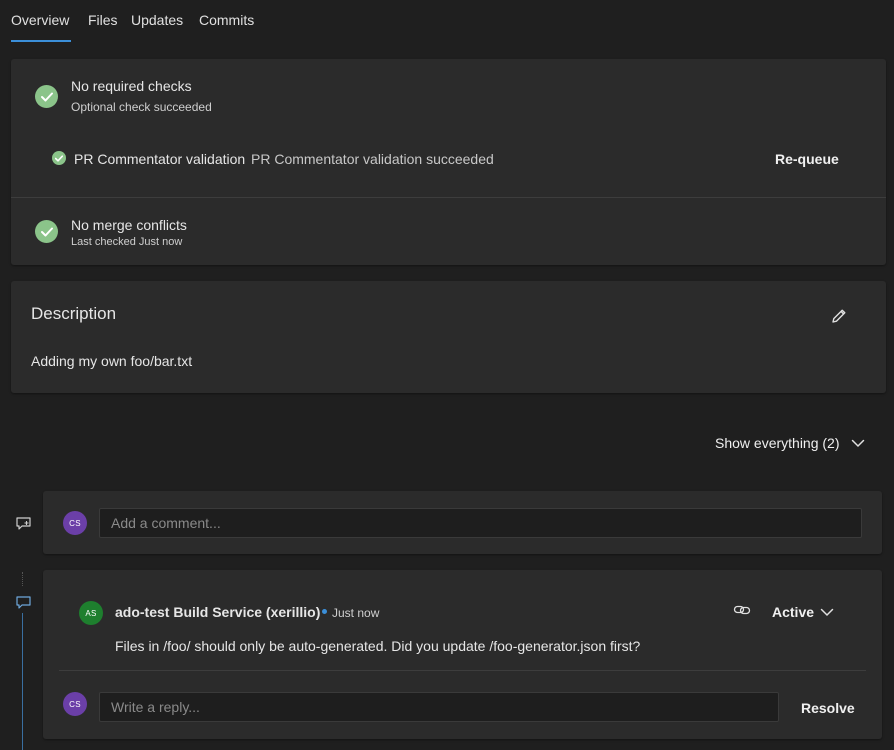  Describe the element at coordinates (447, 22) in the screenshot. I see `tab-bar: Overview Files Updates Commits` at that location.